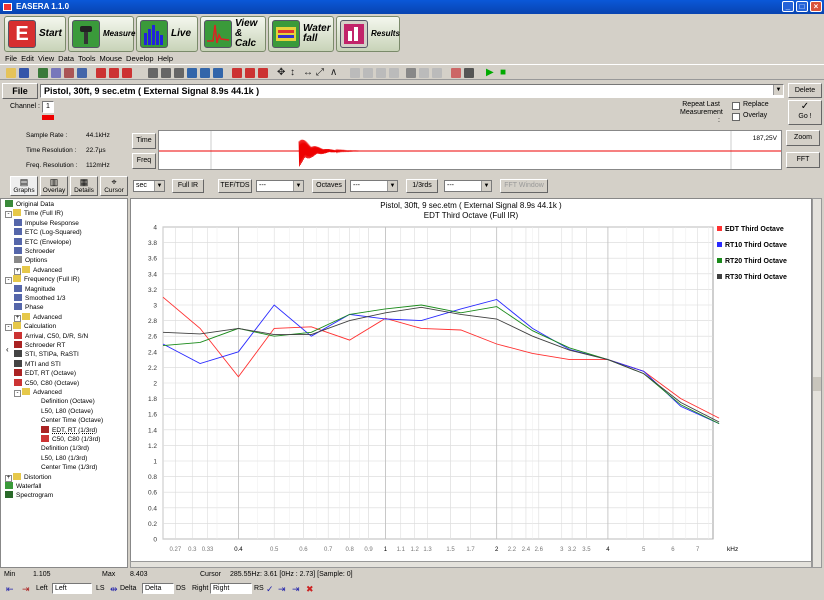 Image resolution: width=824 pixels, height=600 pixels. Describe the element at coordinates (29, 495) in the screenshot. I see `tree-item: Spectrogram` at that location.